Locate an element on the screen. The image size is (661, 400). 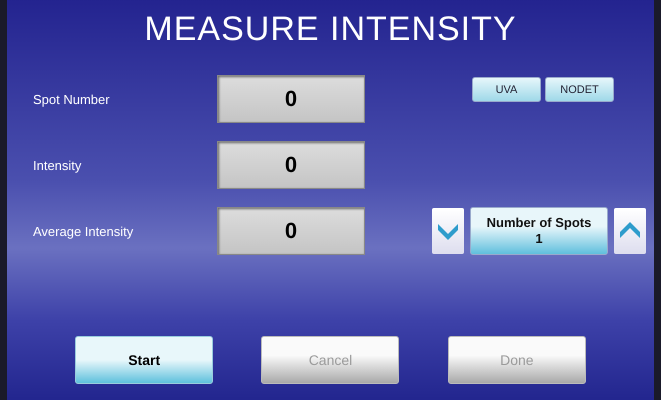
number-of-spots-button: Number of Spots 1 is located at coordinates (539, 231).